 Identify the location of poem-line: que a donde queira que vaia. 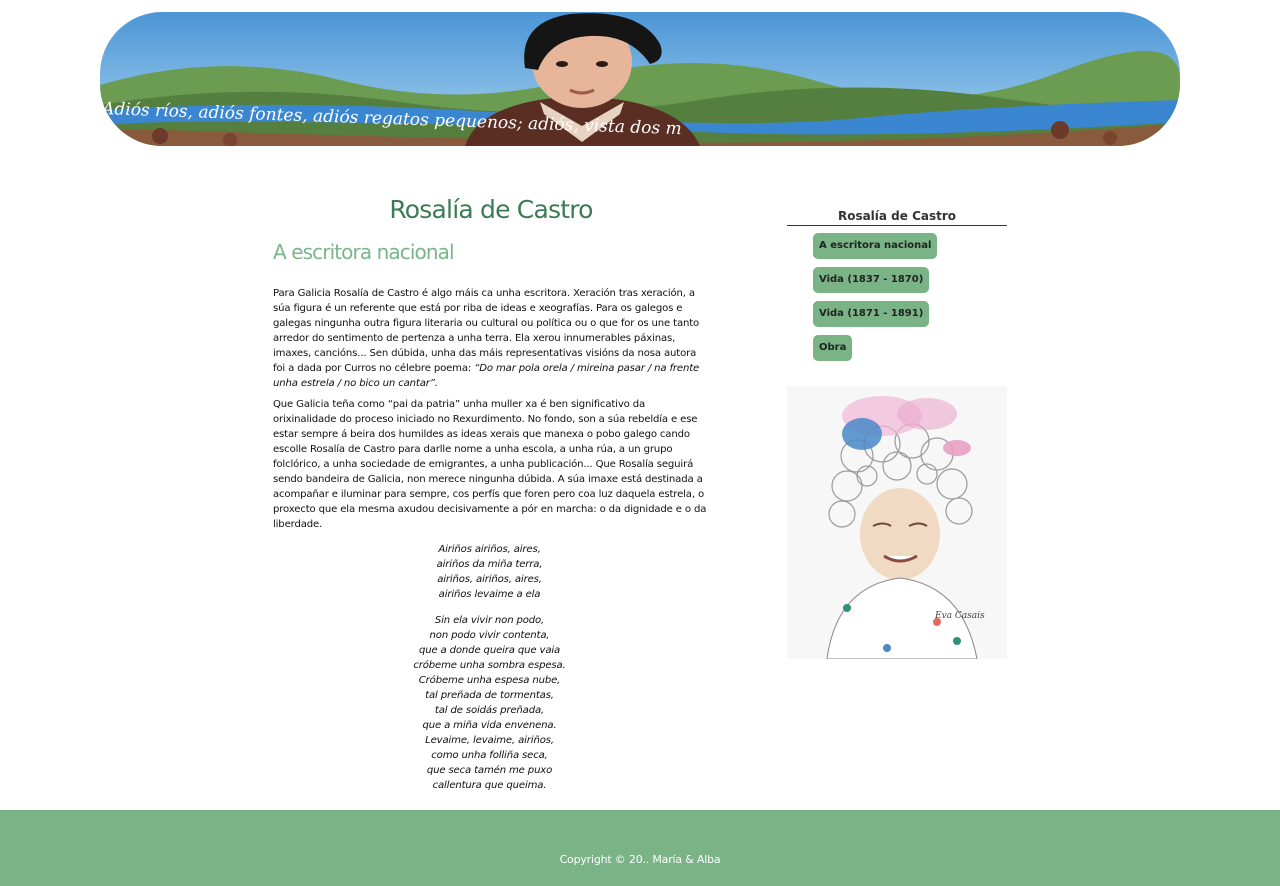
(489, 650).